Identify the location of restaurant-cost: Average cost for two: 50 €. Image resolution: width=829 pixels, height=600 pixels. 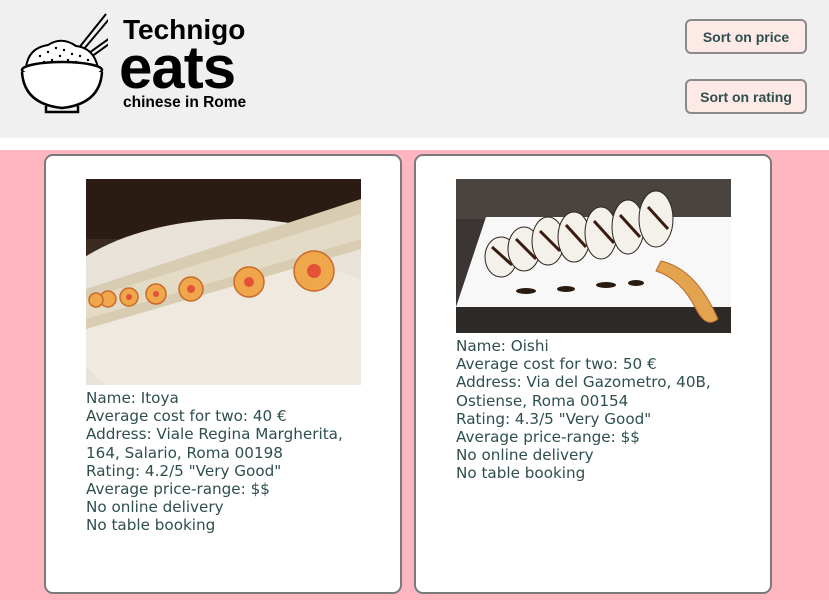
(556, 364).